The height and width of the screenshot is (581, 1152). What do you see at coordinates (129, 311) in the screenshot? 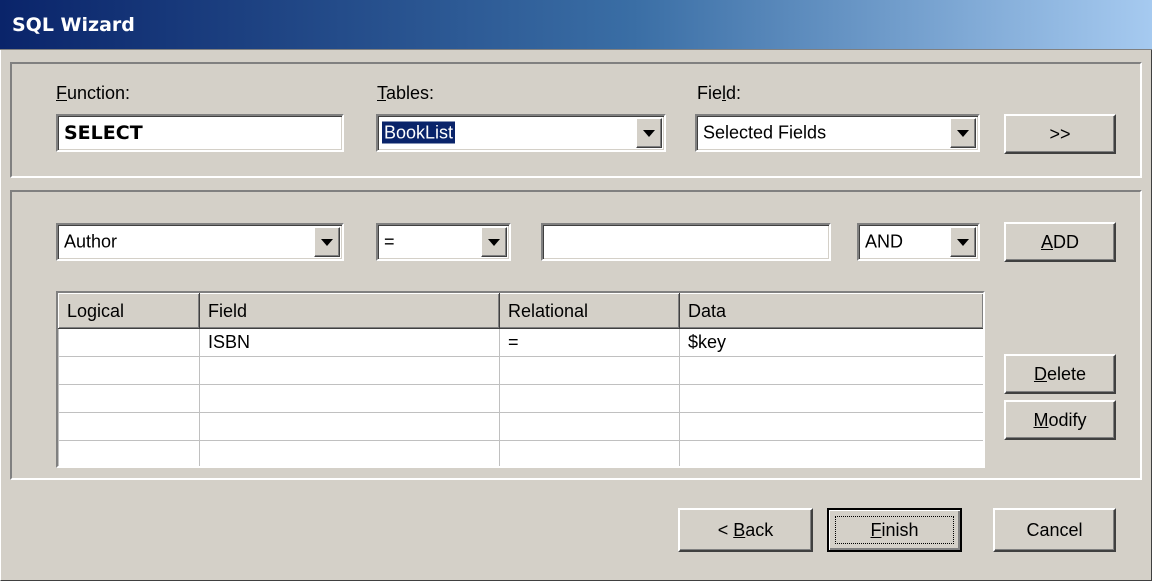
I see `column-header-logical: Logical` at bounding box center [129, 311].